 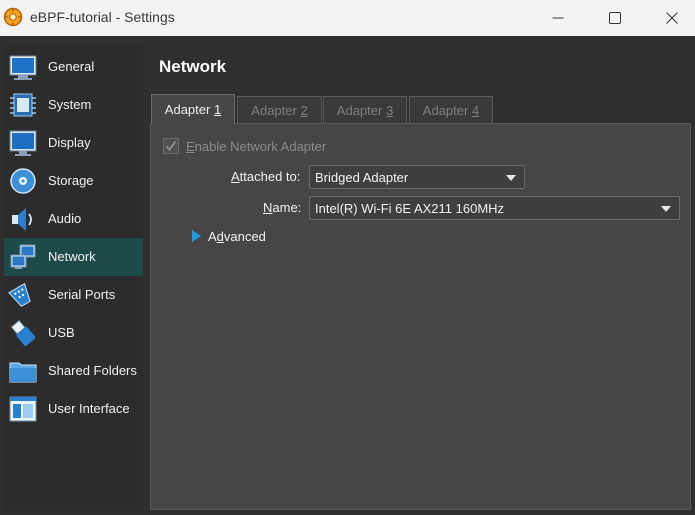 What do you see at coordinates (82, 294) in the screenshot?
I see `sidebar-item-label: Serial Ports` at bounding box center [82, 294].